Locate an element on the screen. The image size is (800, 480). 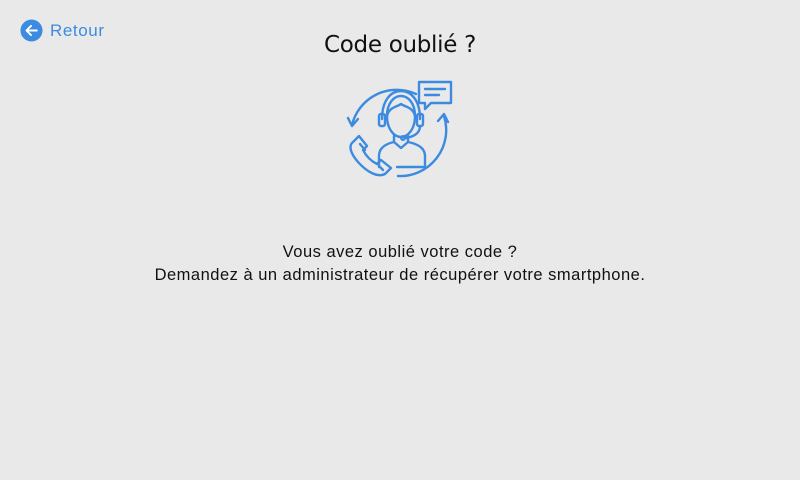
support-agent-icon is located at coordinates (399, 129).